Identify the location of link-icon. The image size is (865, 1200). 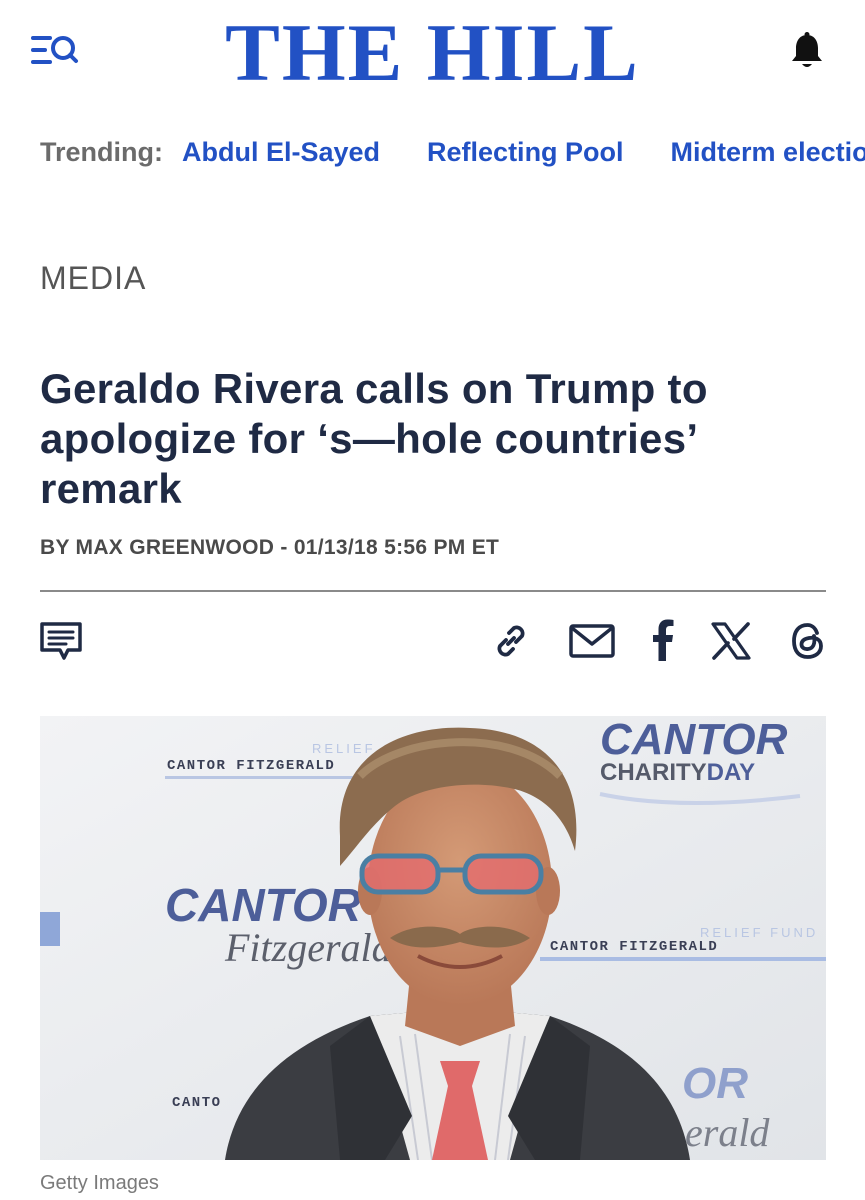
(511, 641).